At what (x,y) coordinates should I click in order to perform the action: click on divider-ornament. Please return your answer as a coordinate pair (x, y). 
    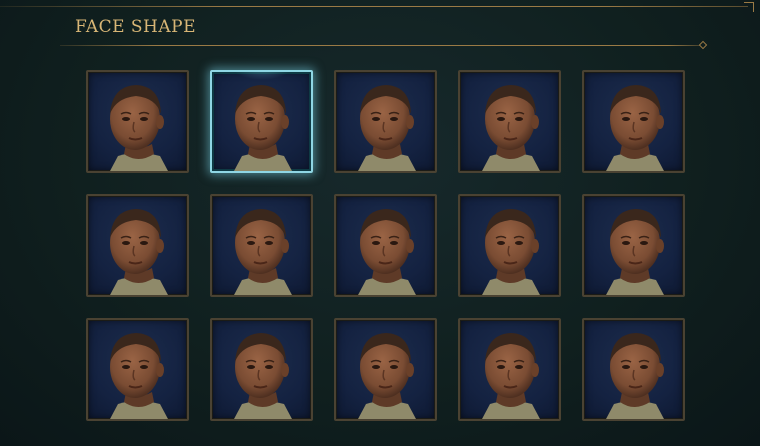
    Looking at the image, I should click on (703, 45).